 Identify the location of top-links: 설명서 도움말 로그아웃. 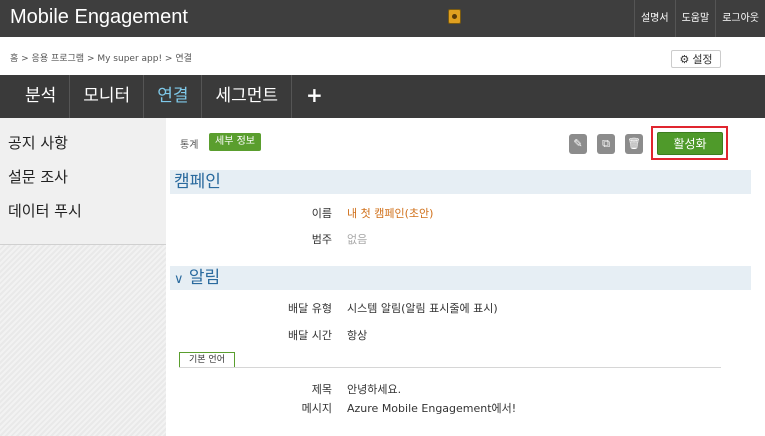
(699, 18).